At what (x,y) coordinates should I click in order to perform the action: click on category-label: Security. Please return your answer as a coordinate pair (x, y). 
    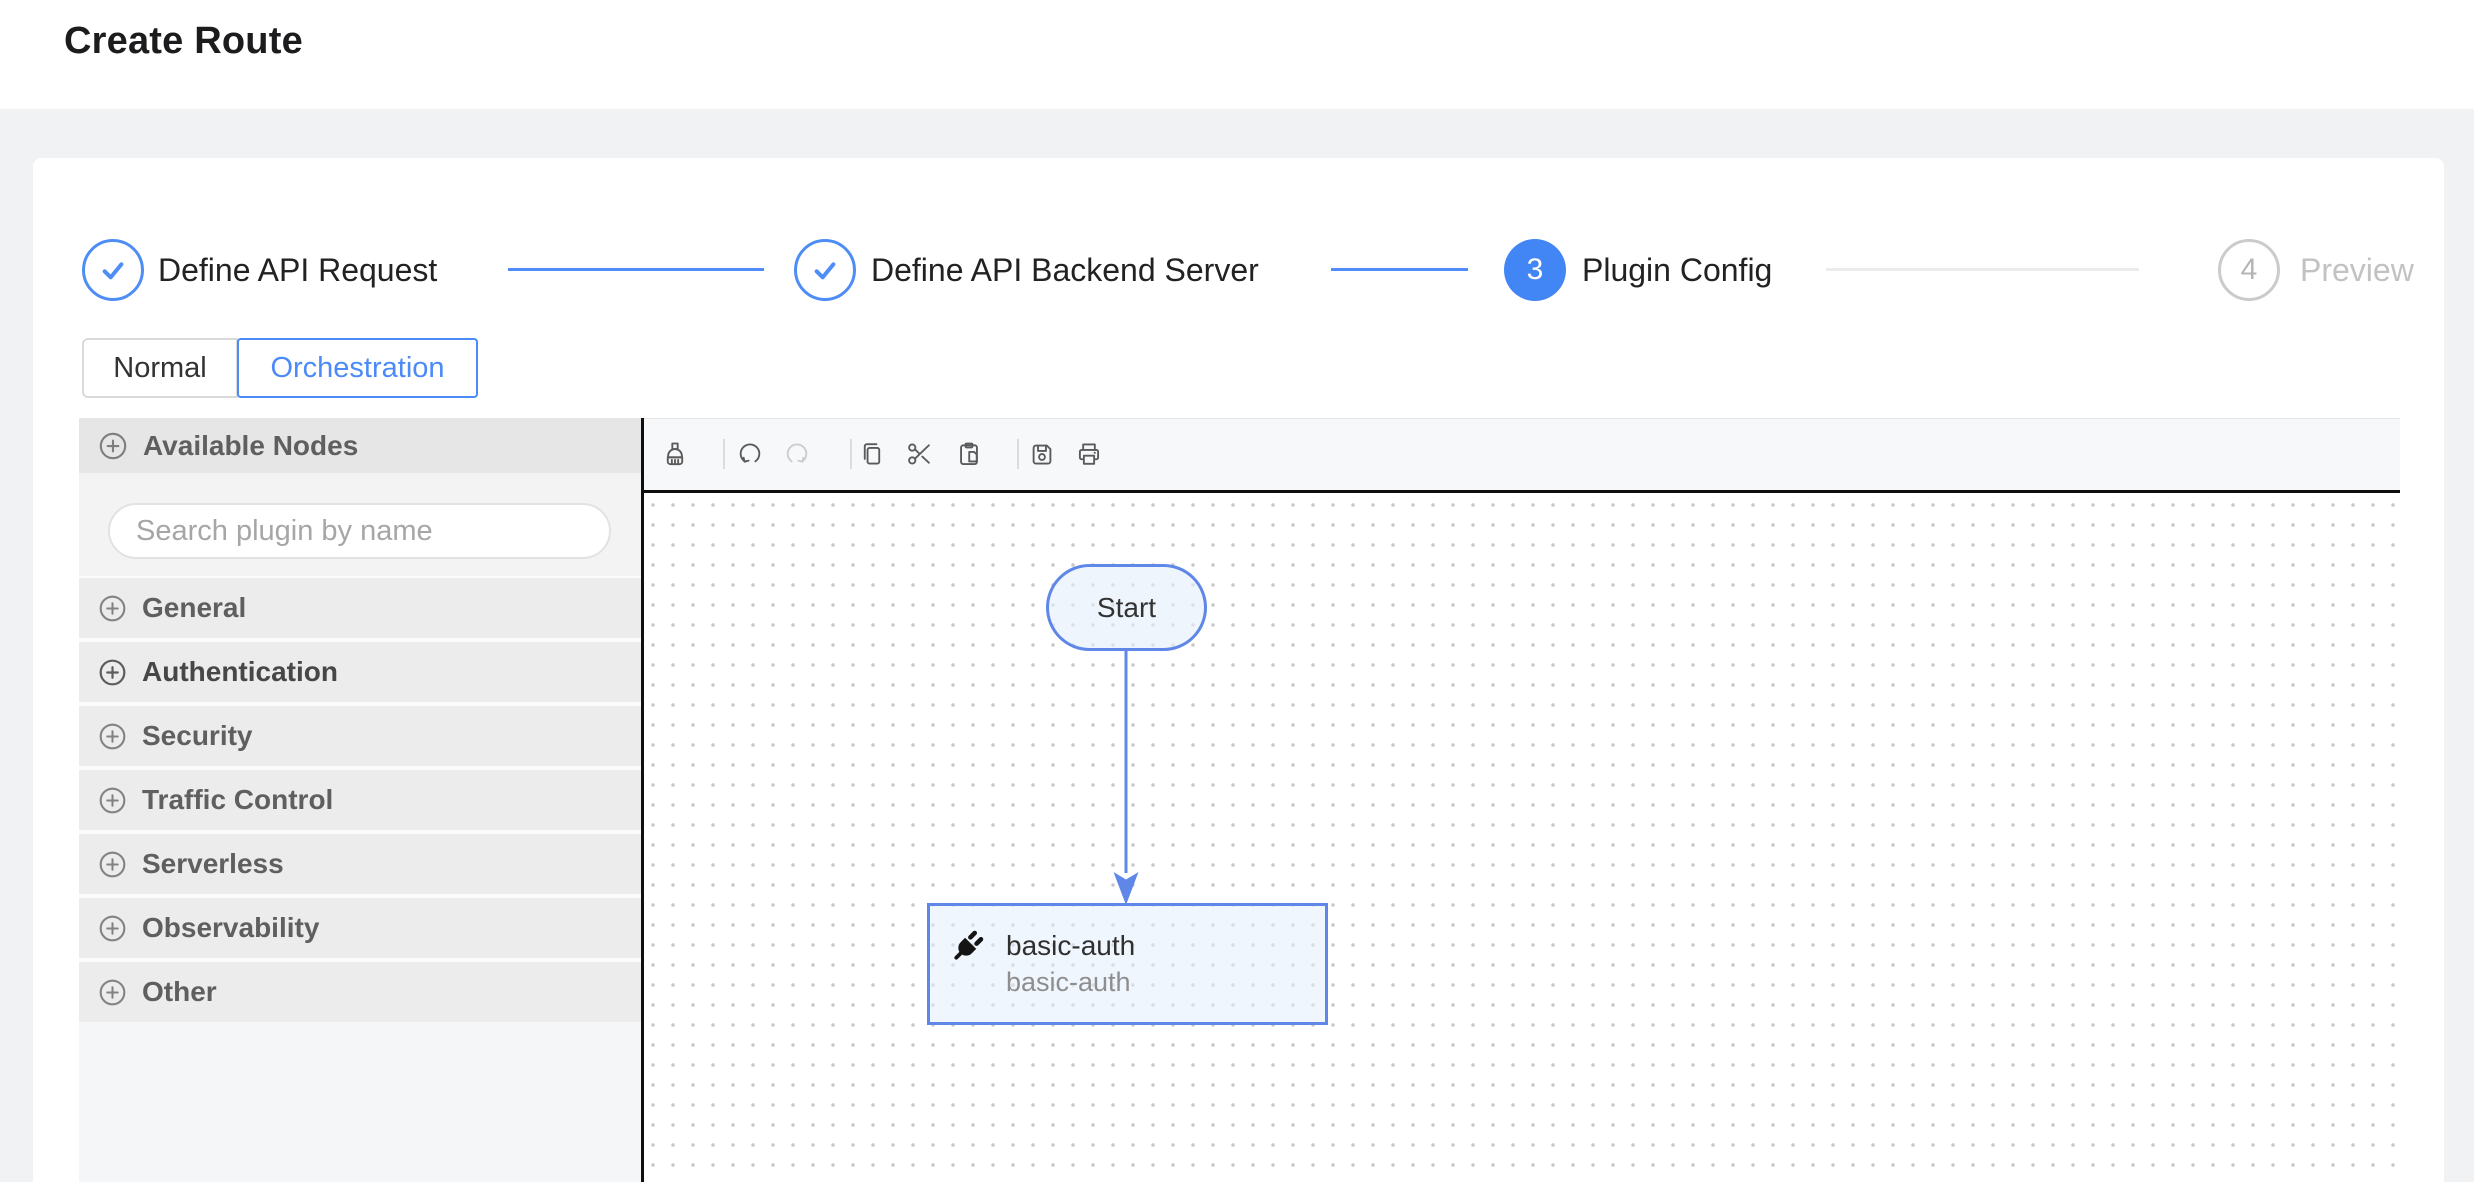
    Looking at the image, I should click on (197, 735).